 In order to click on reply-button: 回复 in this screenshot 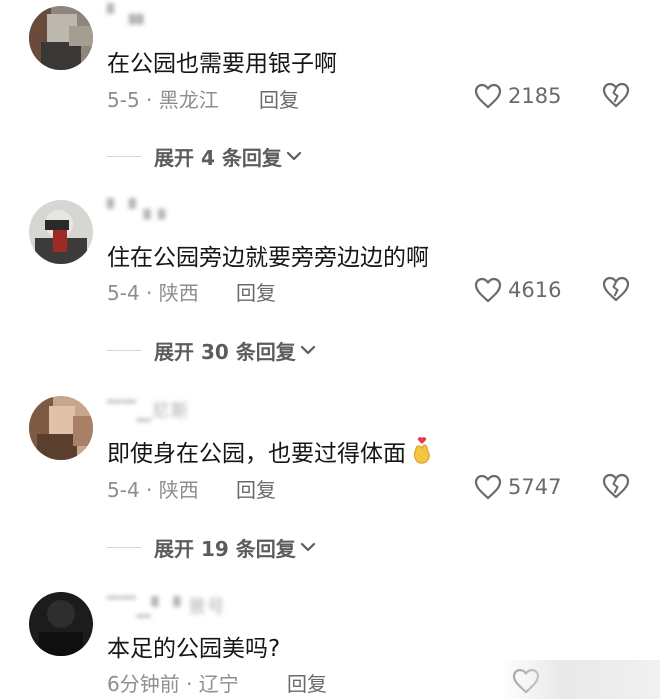, I will do `click(307, 682)`.